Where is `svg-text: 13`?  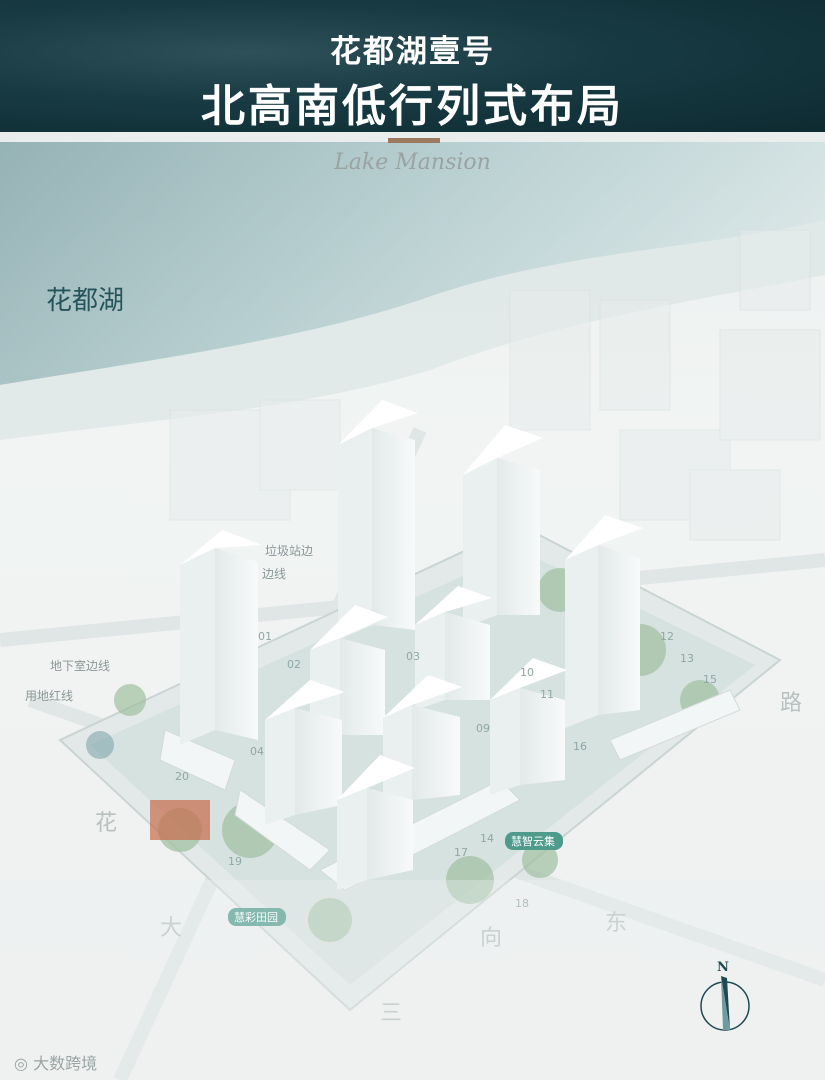 svg-text: 13 is located at coordinates (687, 658).